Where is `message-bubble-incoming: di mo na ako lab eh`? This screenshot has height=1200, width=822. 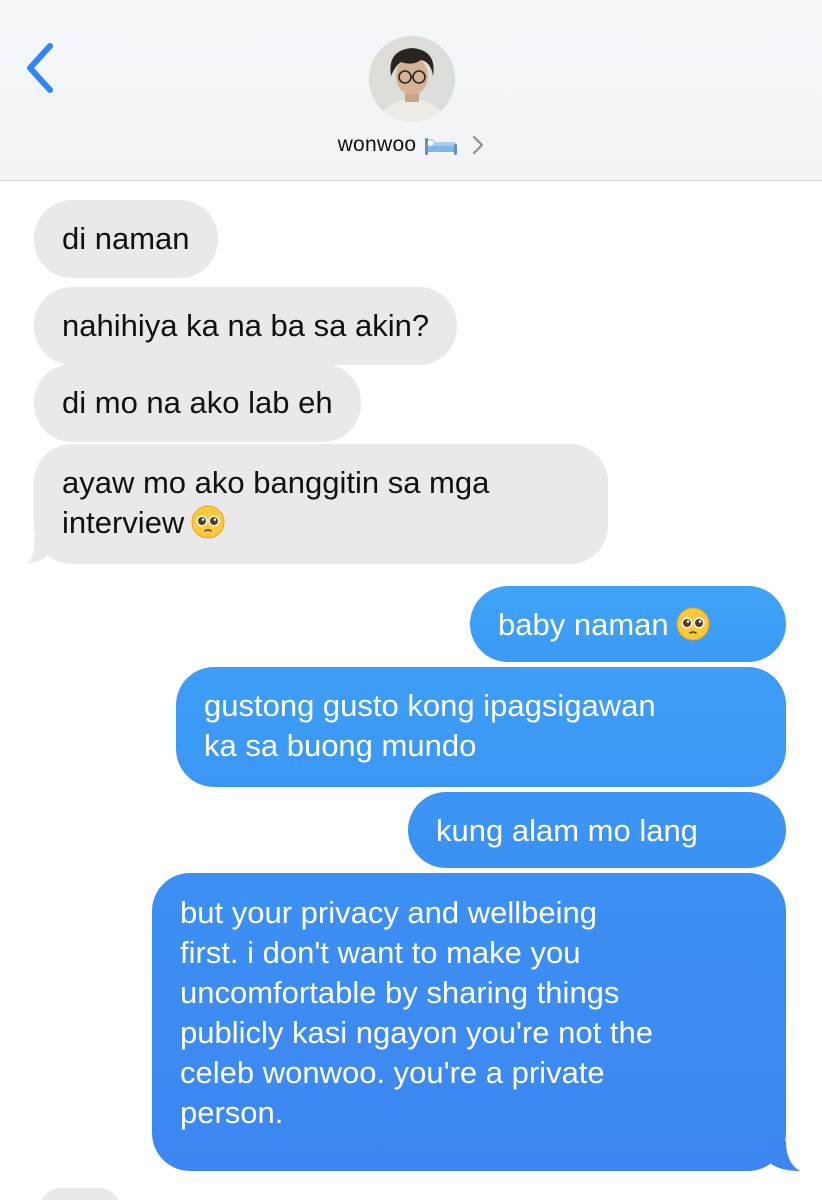 message-bubble-incoming: di mo na ako lab eh is located at coordinates (197, 403).